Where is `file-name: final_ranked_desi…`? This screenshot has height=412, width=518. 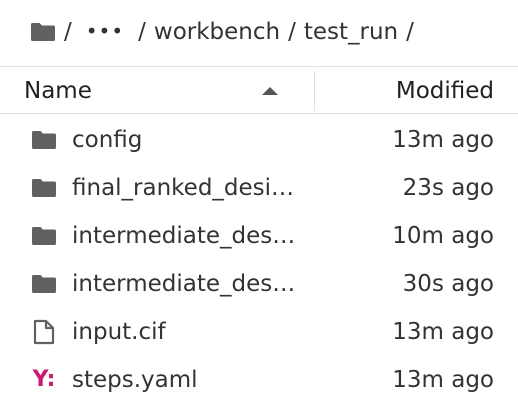 file-name: final_ranked_desi… is located at coordinates (183, 188).